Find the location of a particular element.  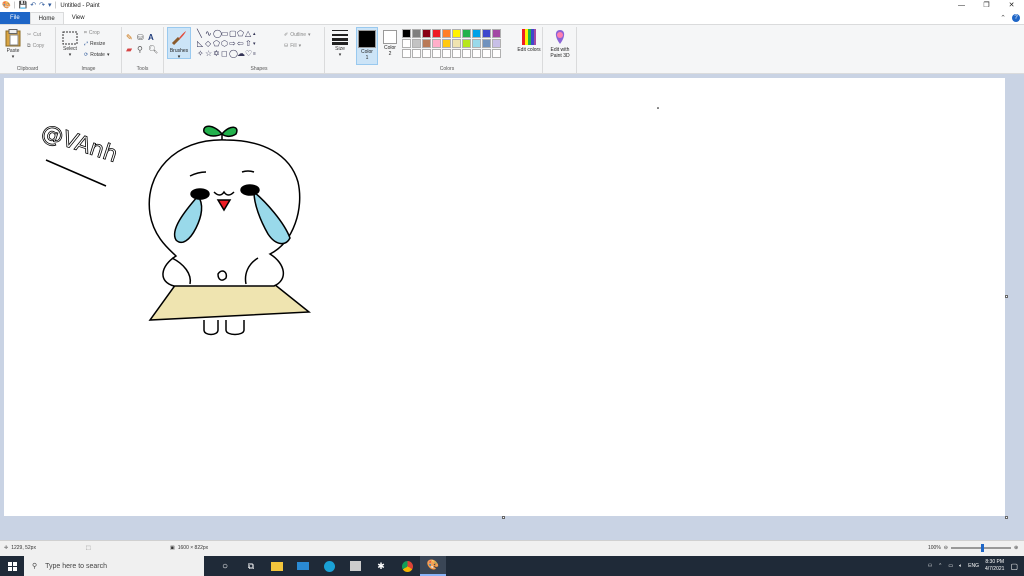

cortana-icon: ○ is located at coordinates (225, 566).